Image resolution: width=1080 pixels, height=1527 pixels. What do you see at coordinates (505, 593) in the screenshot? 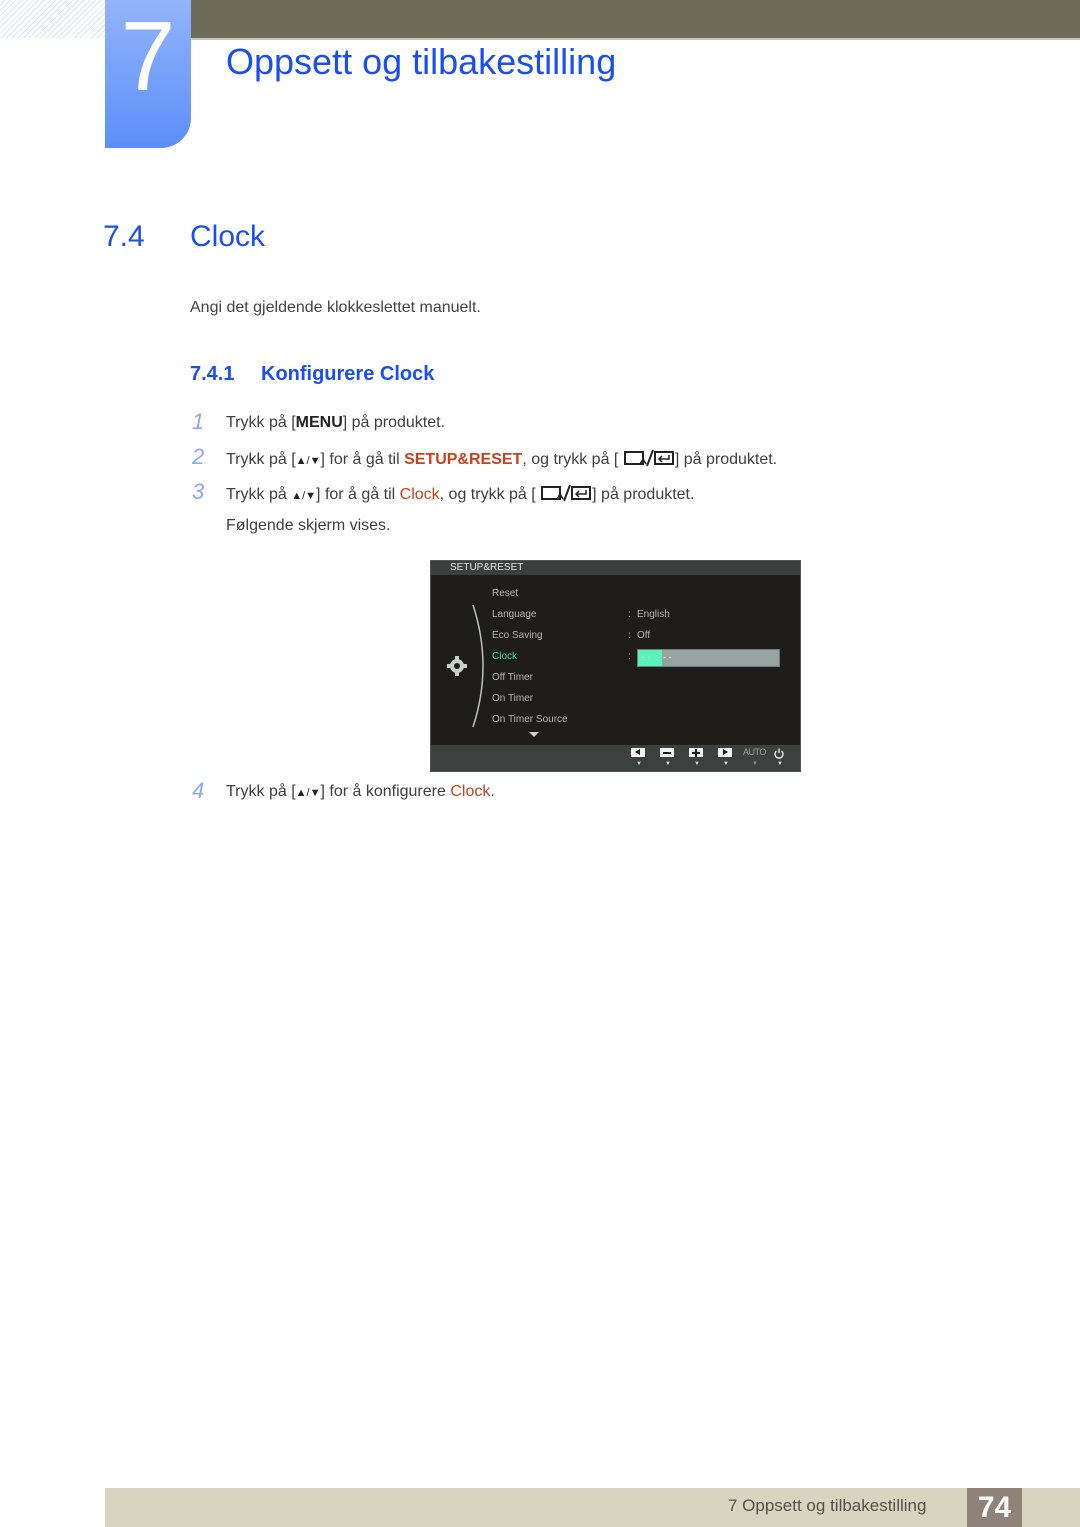
I see `osd-item-reset: Reset` at bounding box center [505, 593].